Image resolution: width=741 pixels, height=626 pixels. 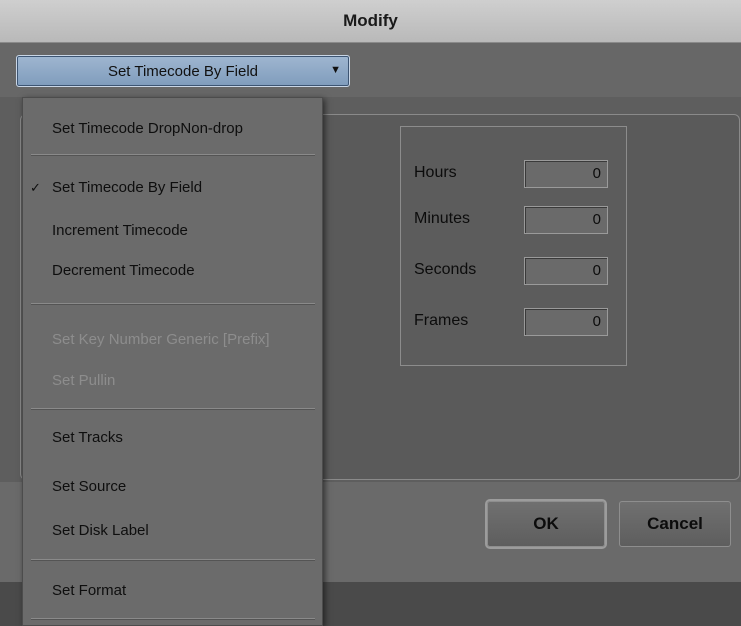 I want to click on chevron-down-icon: ▼, so click(x=335, y=70).